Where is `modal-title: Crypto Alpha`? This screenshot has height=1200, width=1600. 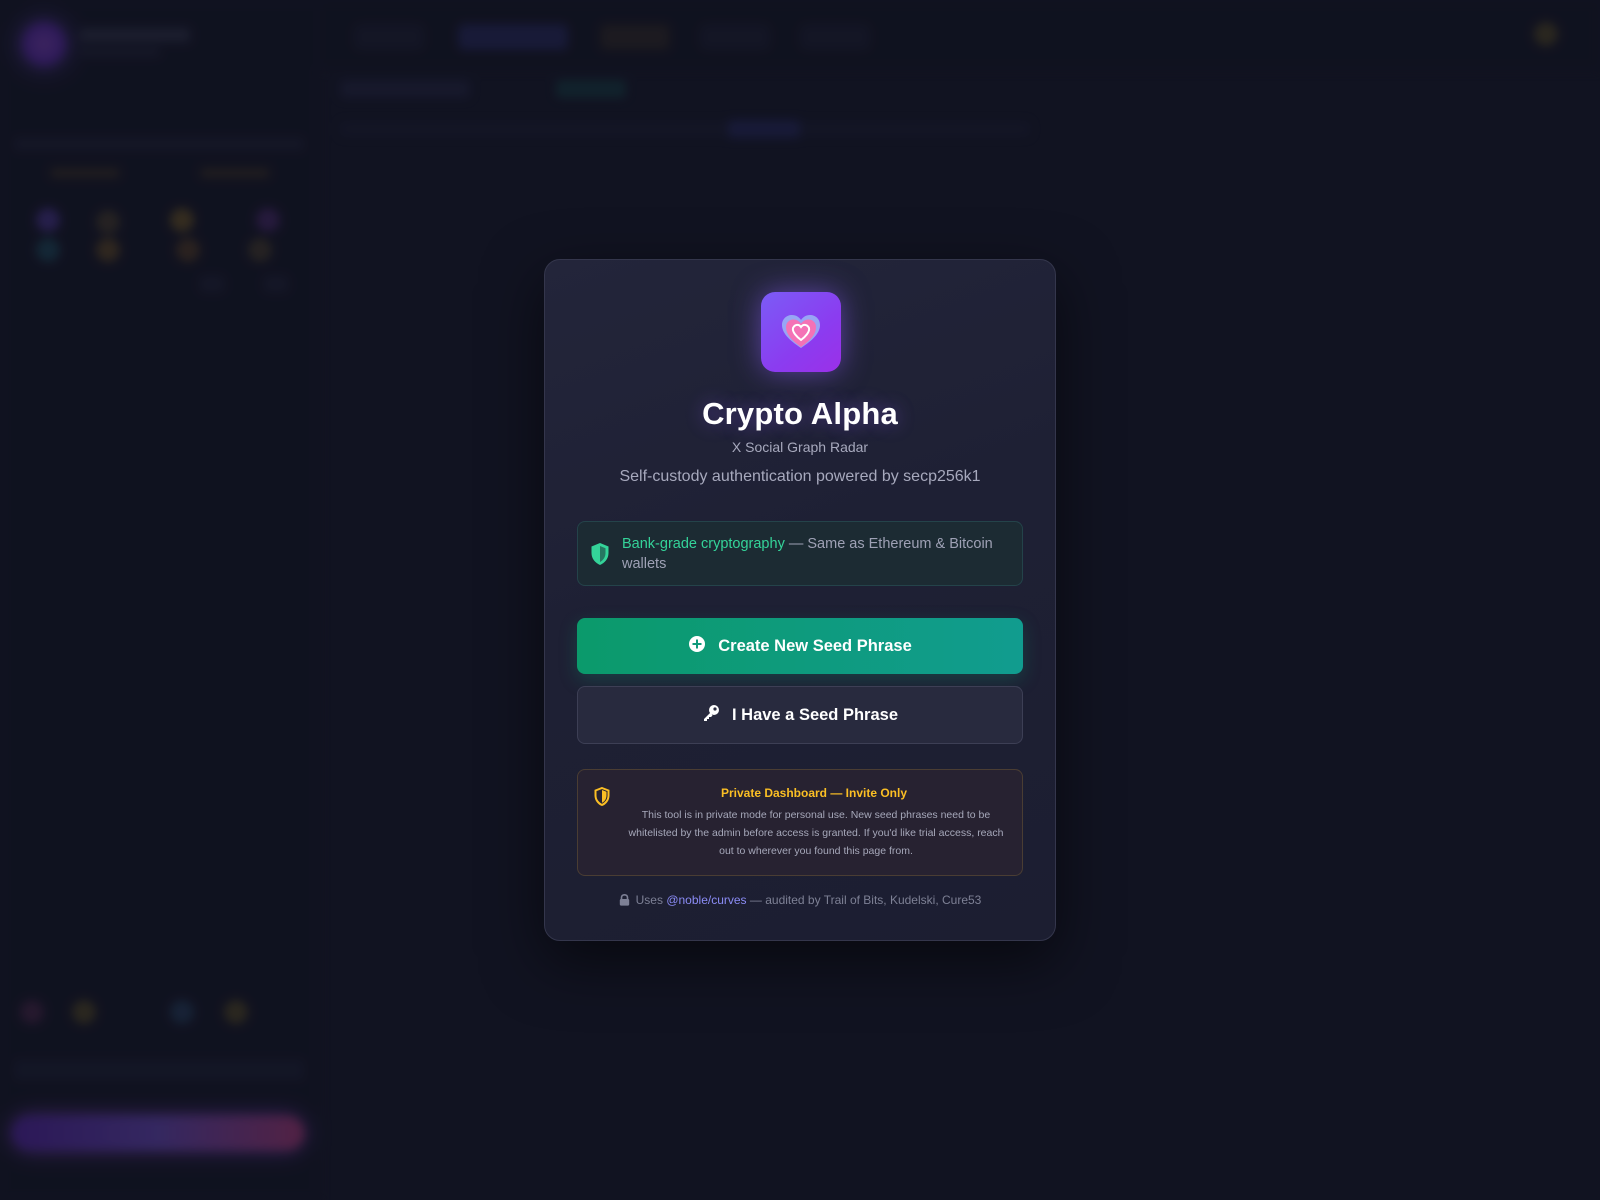 modal-title: Crypto Alpha is located at coordinates (800, 413).